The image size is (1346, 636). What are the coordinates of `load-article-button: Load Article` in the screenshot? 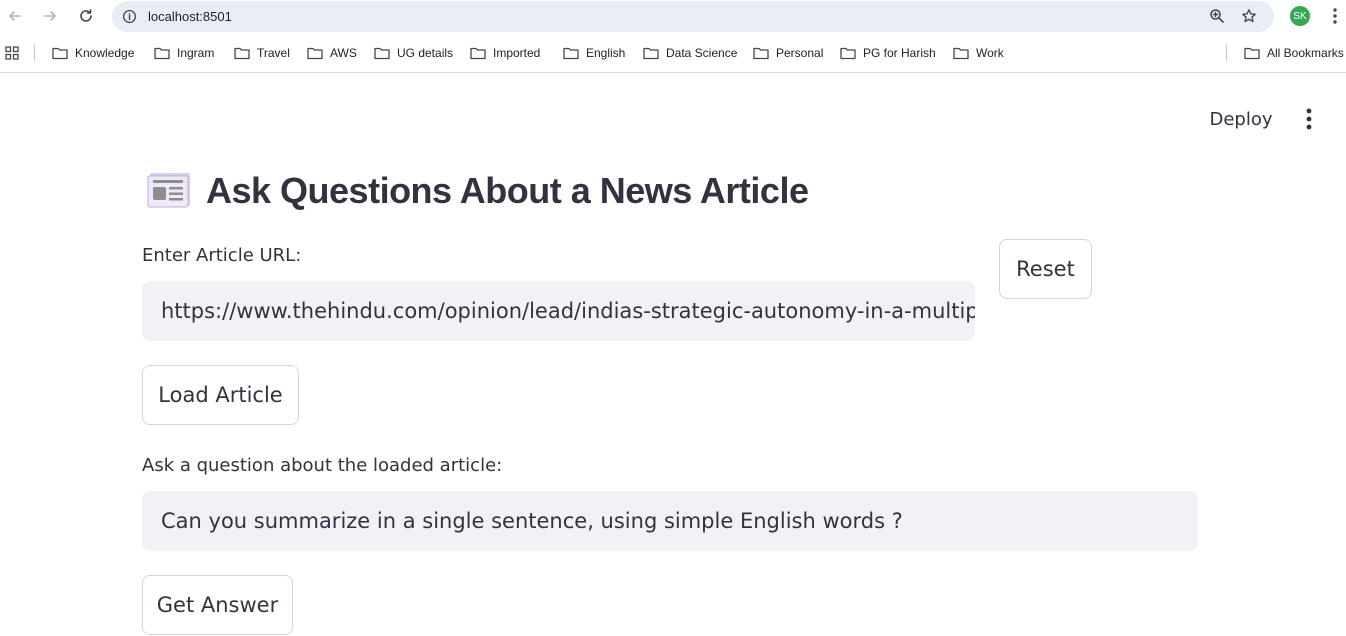 It's located at (220, 395).